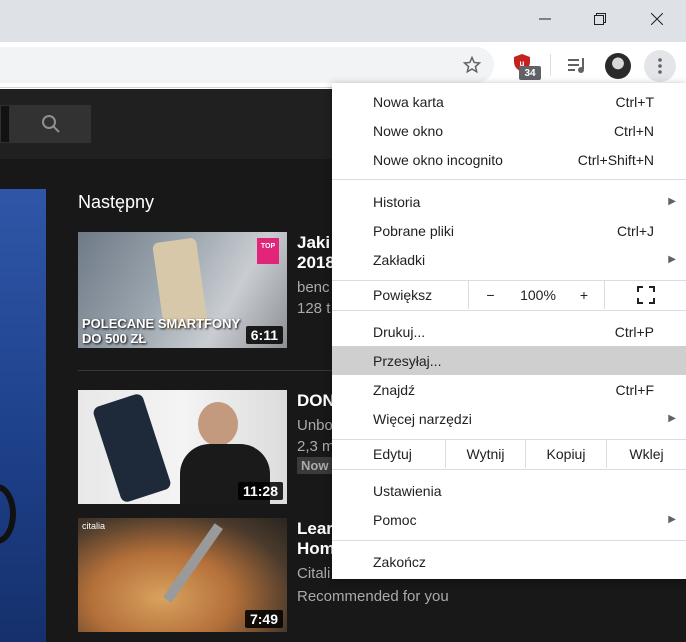  I want to click on close-window-button, so click(657, 19).